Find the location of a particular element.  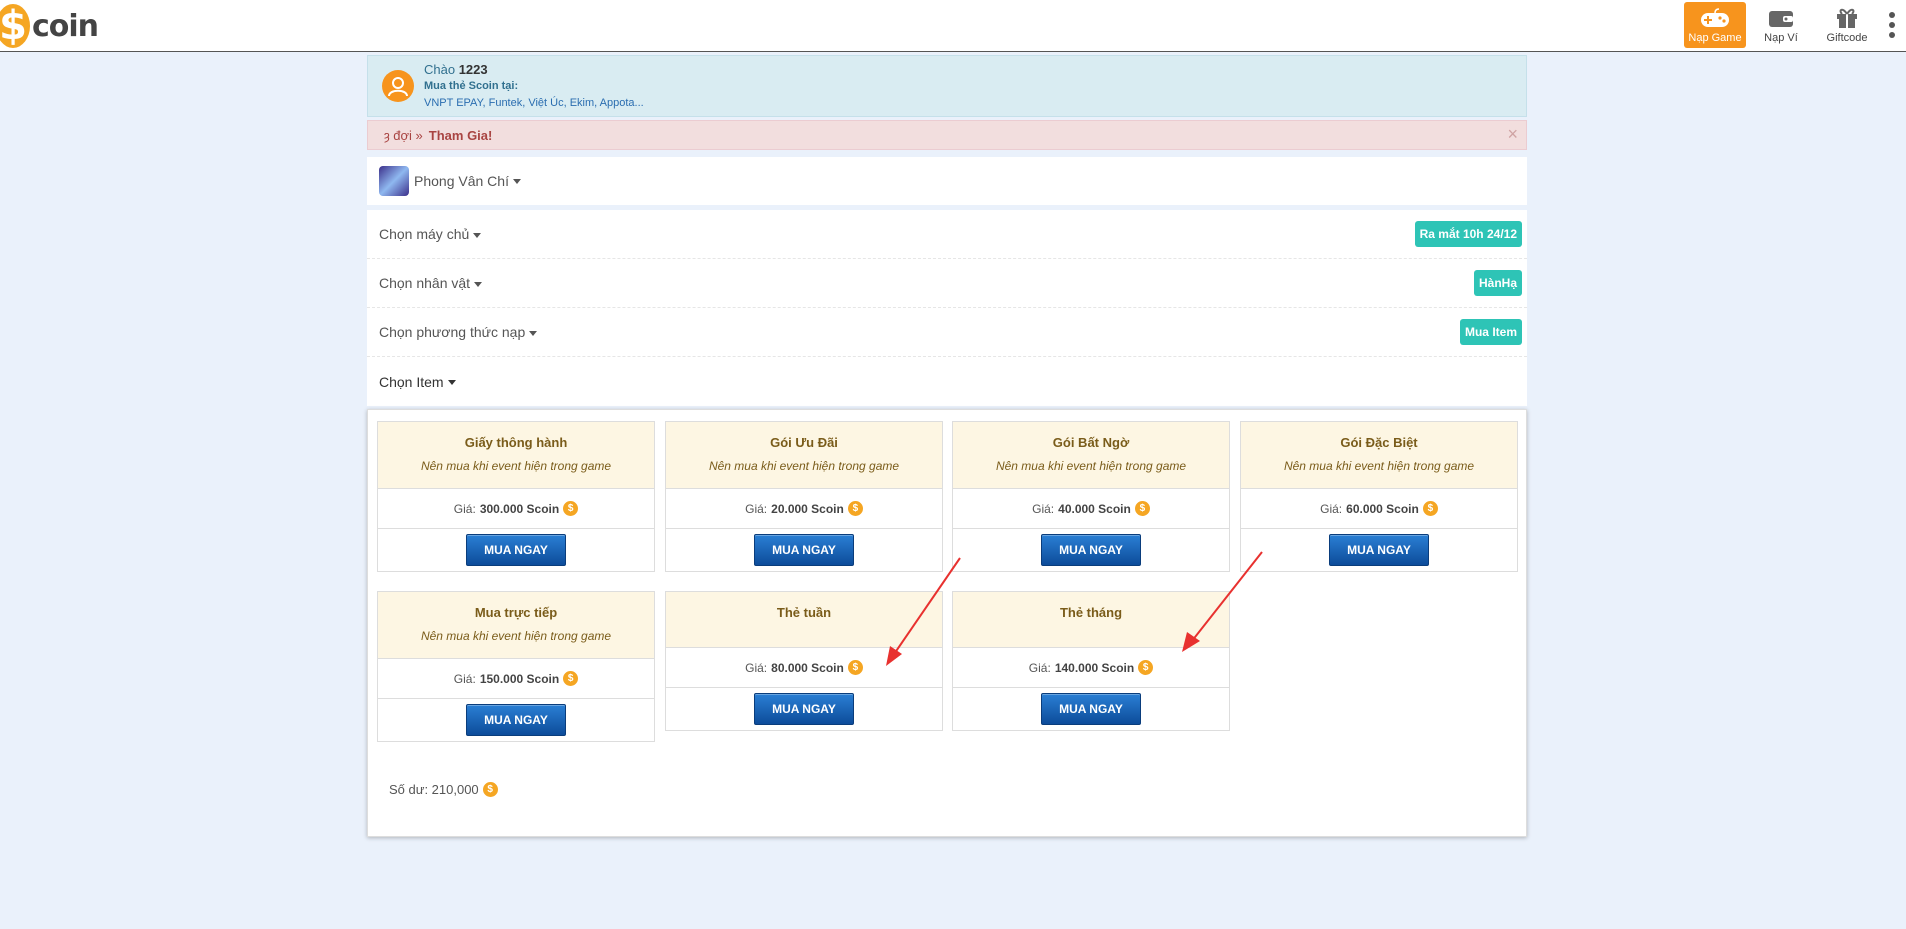

game-thumbnail is located at coordinates (394, 181).